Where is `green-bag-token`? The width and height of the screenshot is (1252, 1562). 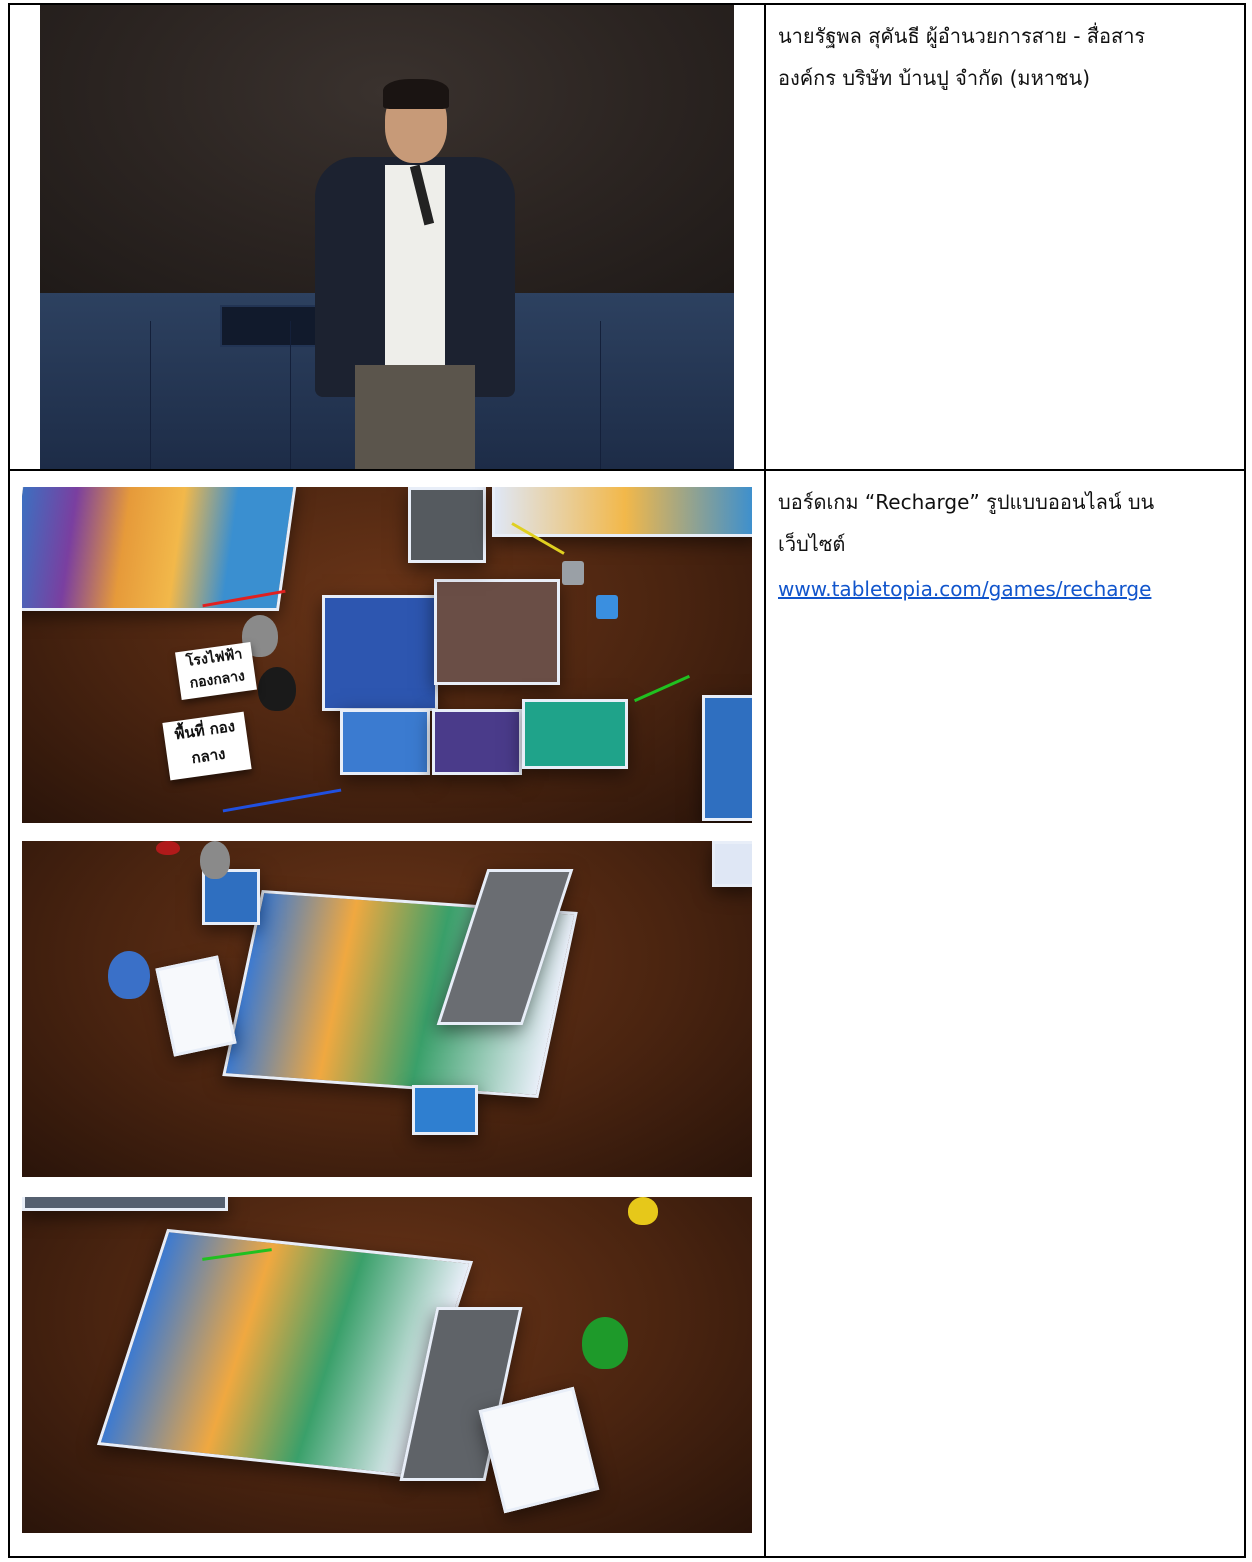
green-bag-token is located at coordinates (605, 1343).